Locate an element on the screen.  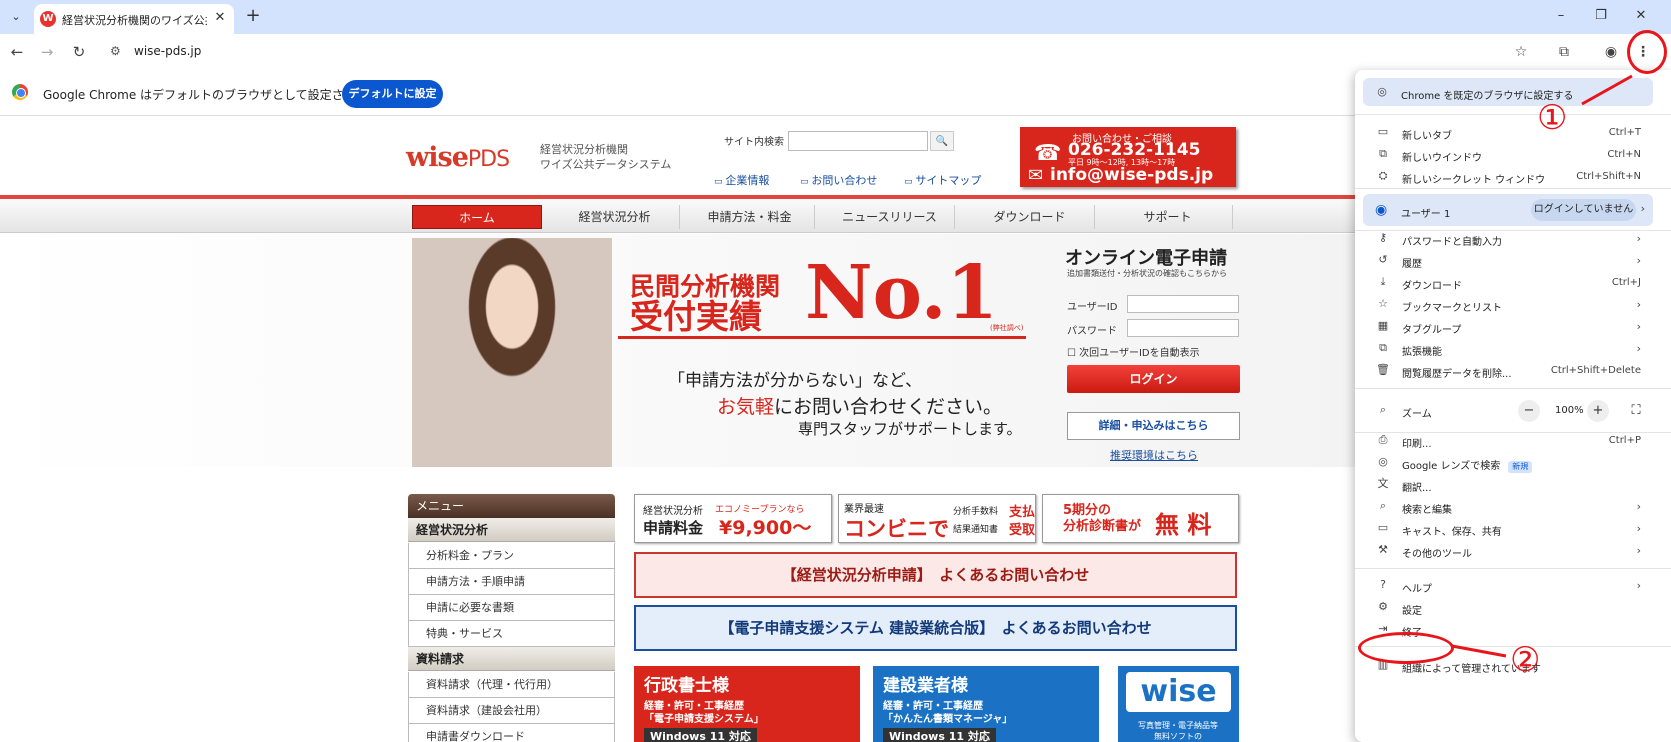
menu-user-status: ログインしていません is located at coordinates (1583, 210).